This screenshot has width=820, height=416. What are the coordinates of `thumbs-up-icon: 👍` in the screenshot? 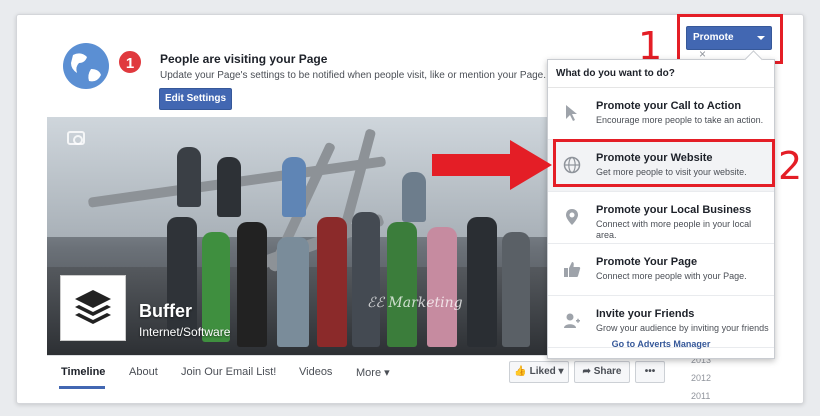 It's located at (520, 371).